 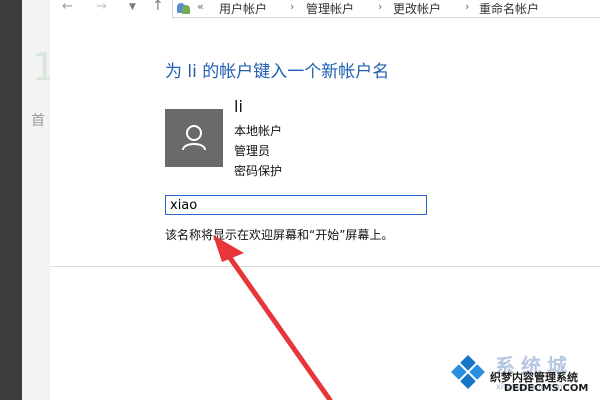 I want to click on breadcrumb-overflow-icon: «, so click(x=200, y=6).